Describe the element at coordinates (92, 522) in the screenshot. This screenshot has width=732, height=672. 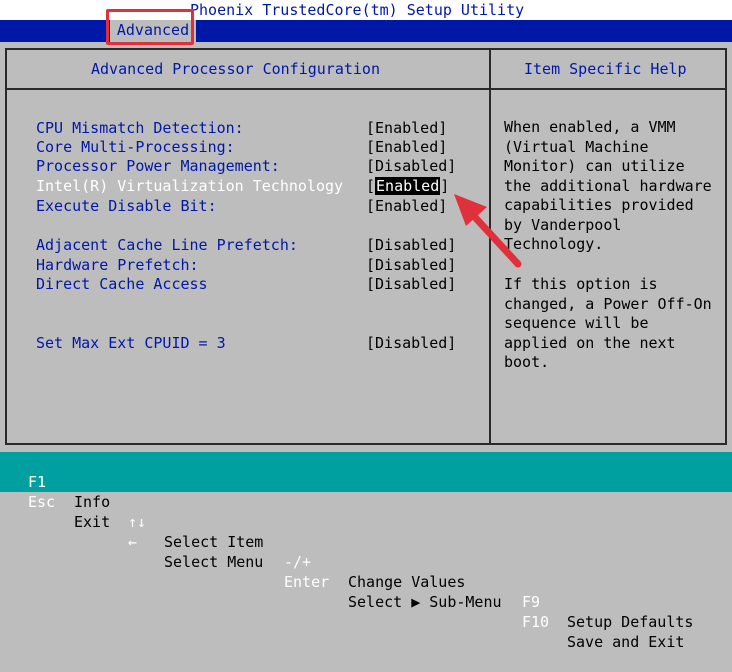
I see `key-esc-desc: Exit` at that location.